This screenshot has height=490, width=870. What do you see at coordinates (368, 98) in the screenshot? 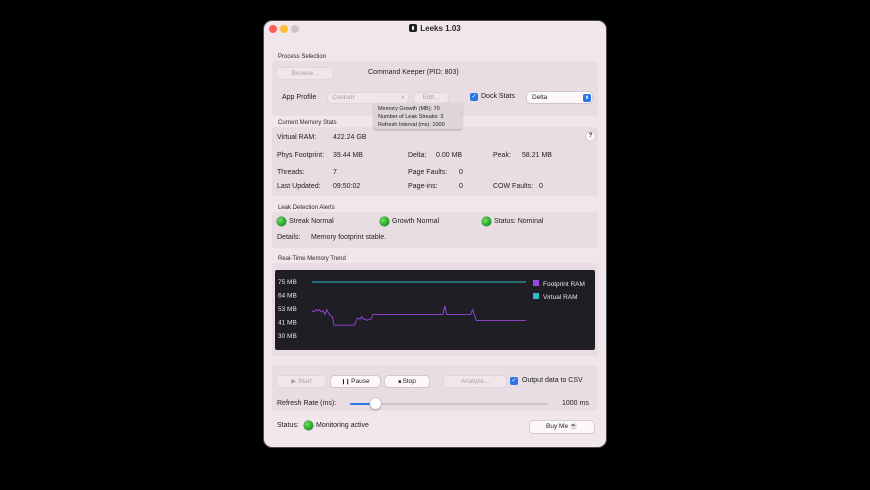
I see `app-profile-select: Custom ⬍` at bounding box center [368, 98].